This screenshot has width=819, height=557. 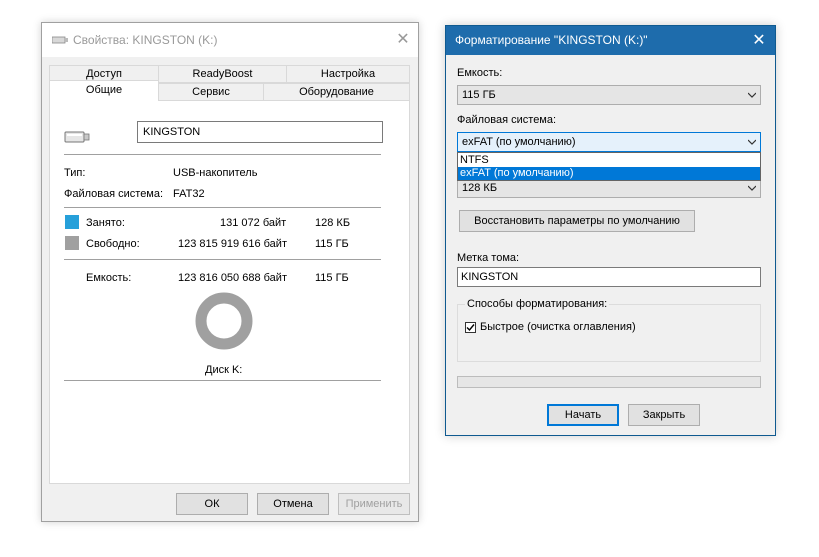 What do you see at coordinates (583, 415) in the screenshot?
I see `start-button: Начать` at bounding box center [583, 415].